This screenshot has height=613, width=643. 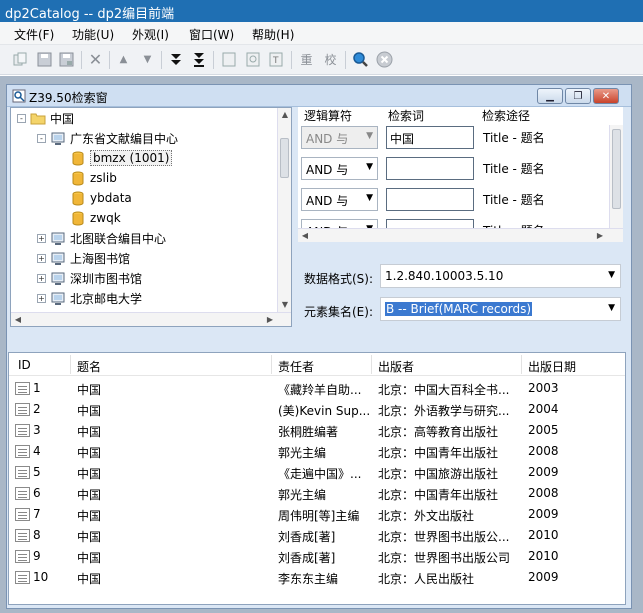 I want to click on menu-function: 功能(U), so click(x=93, y=34).